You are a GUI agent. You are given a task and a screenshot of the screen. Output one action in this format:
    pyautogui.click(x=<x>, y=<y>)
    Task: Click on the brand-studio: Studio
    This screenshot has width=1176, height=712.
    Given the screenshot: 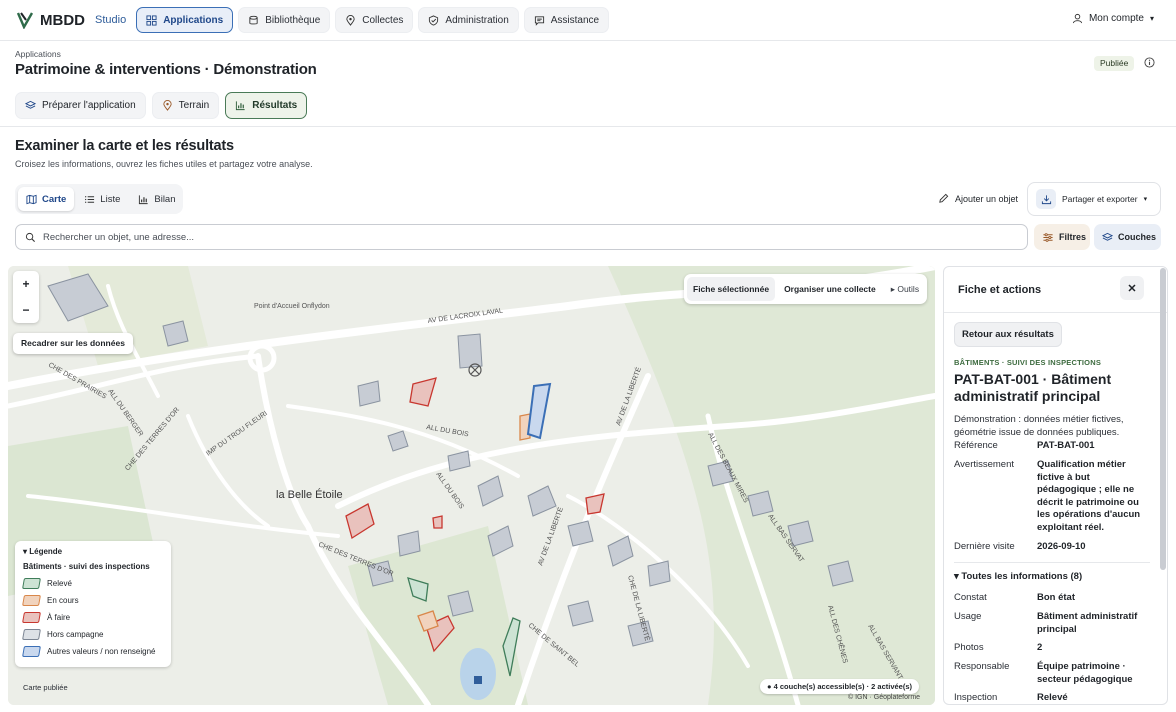 What is the action you would take?
    pyautogui.click(x=111, y=20)
    